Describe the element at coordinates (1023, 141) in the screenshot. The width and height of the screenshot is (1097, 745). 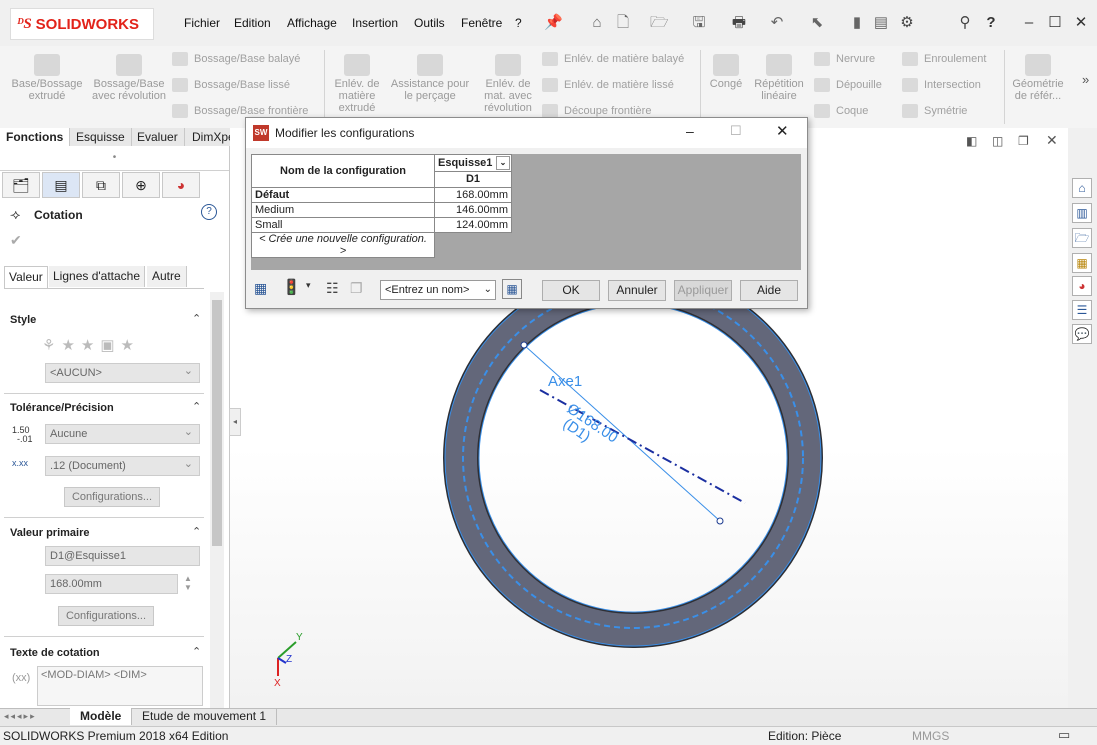
I see `viewport-restore-icon: ❐` at that location.